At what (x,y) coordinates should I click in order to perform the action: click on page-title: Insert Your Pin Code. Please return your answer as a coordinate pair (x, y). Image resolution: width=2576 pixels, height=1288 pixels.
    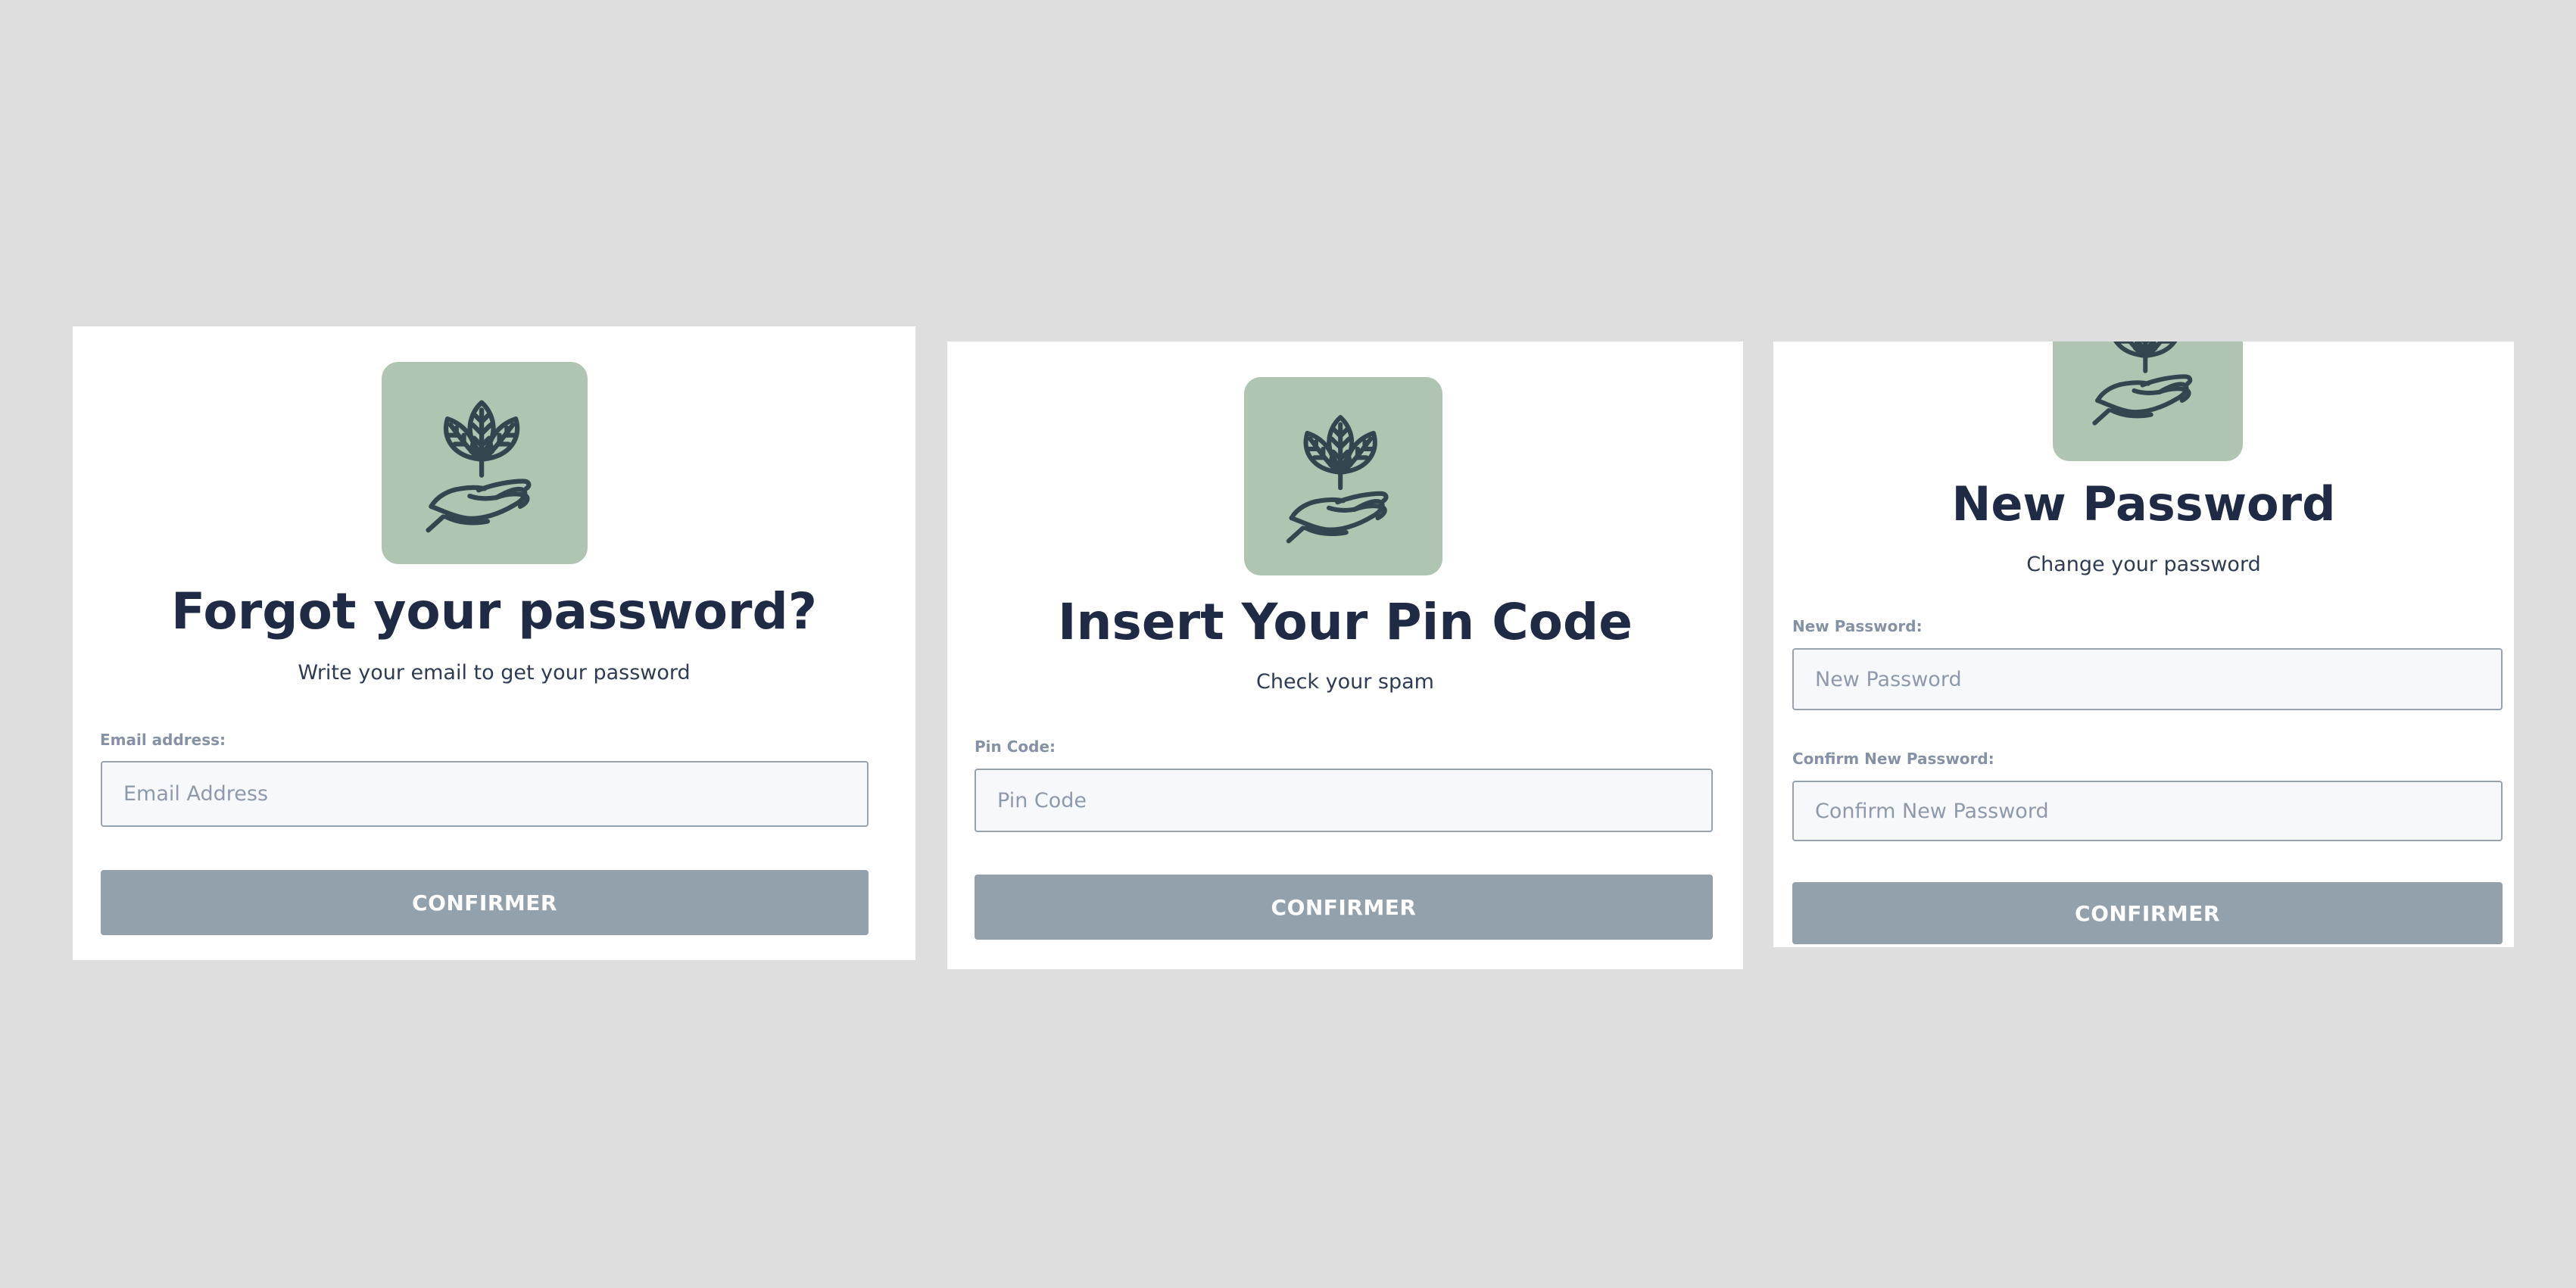
    Looking at the image, I should click on (1345, 622).